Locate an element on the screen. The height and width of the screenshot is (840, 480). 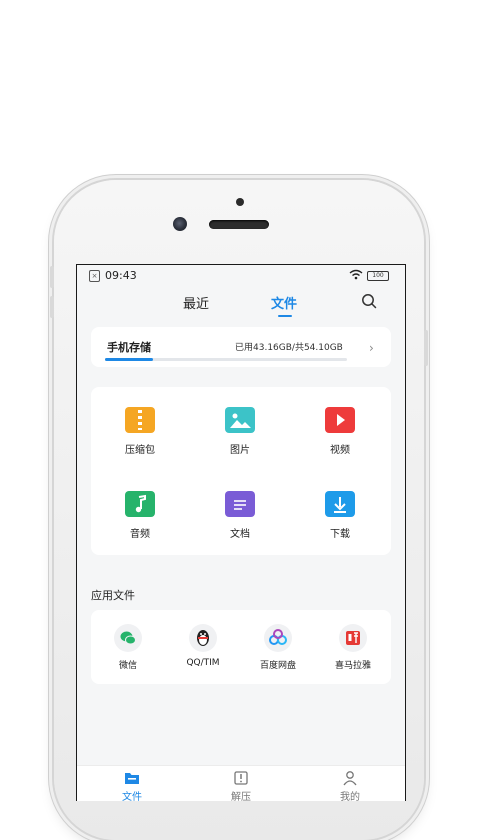
search-icon is located at coordinates (369, 301).